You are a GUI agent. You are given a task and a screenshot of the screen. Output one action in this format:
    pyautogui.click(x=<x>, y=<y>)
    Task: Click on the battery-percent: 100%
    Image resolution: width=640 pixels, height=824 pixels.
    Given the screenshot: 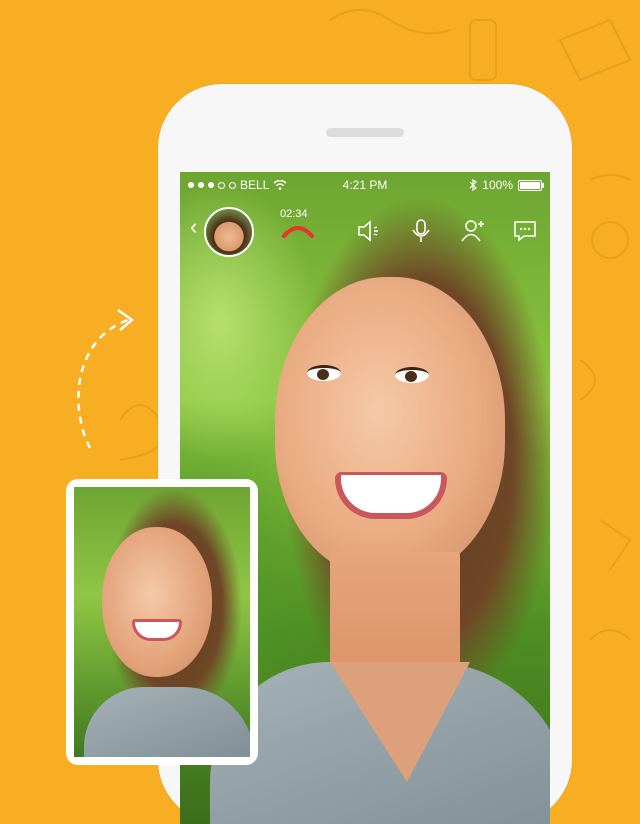 What is the action you would take?
    pyautogui.click(x=497, y=185)
    